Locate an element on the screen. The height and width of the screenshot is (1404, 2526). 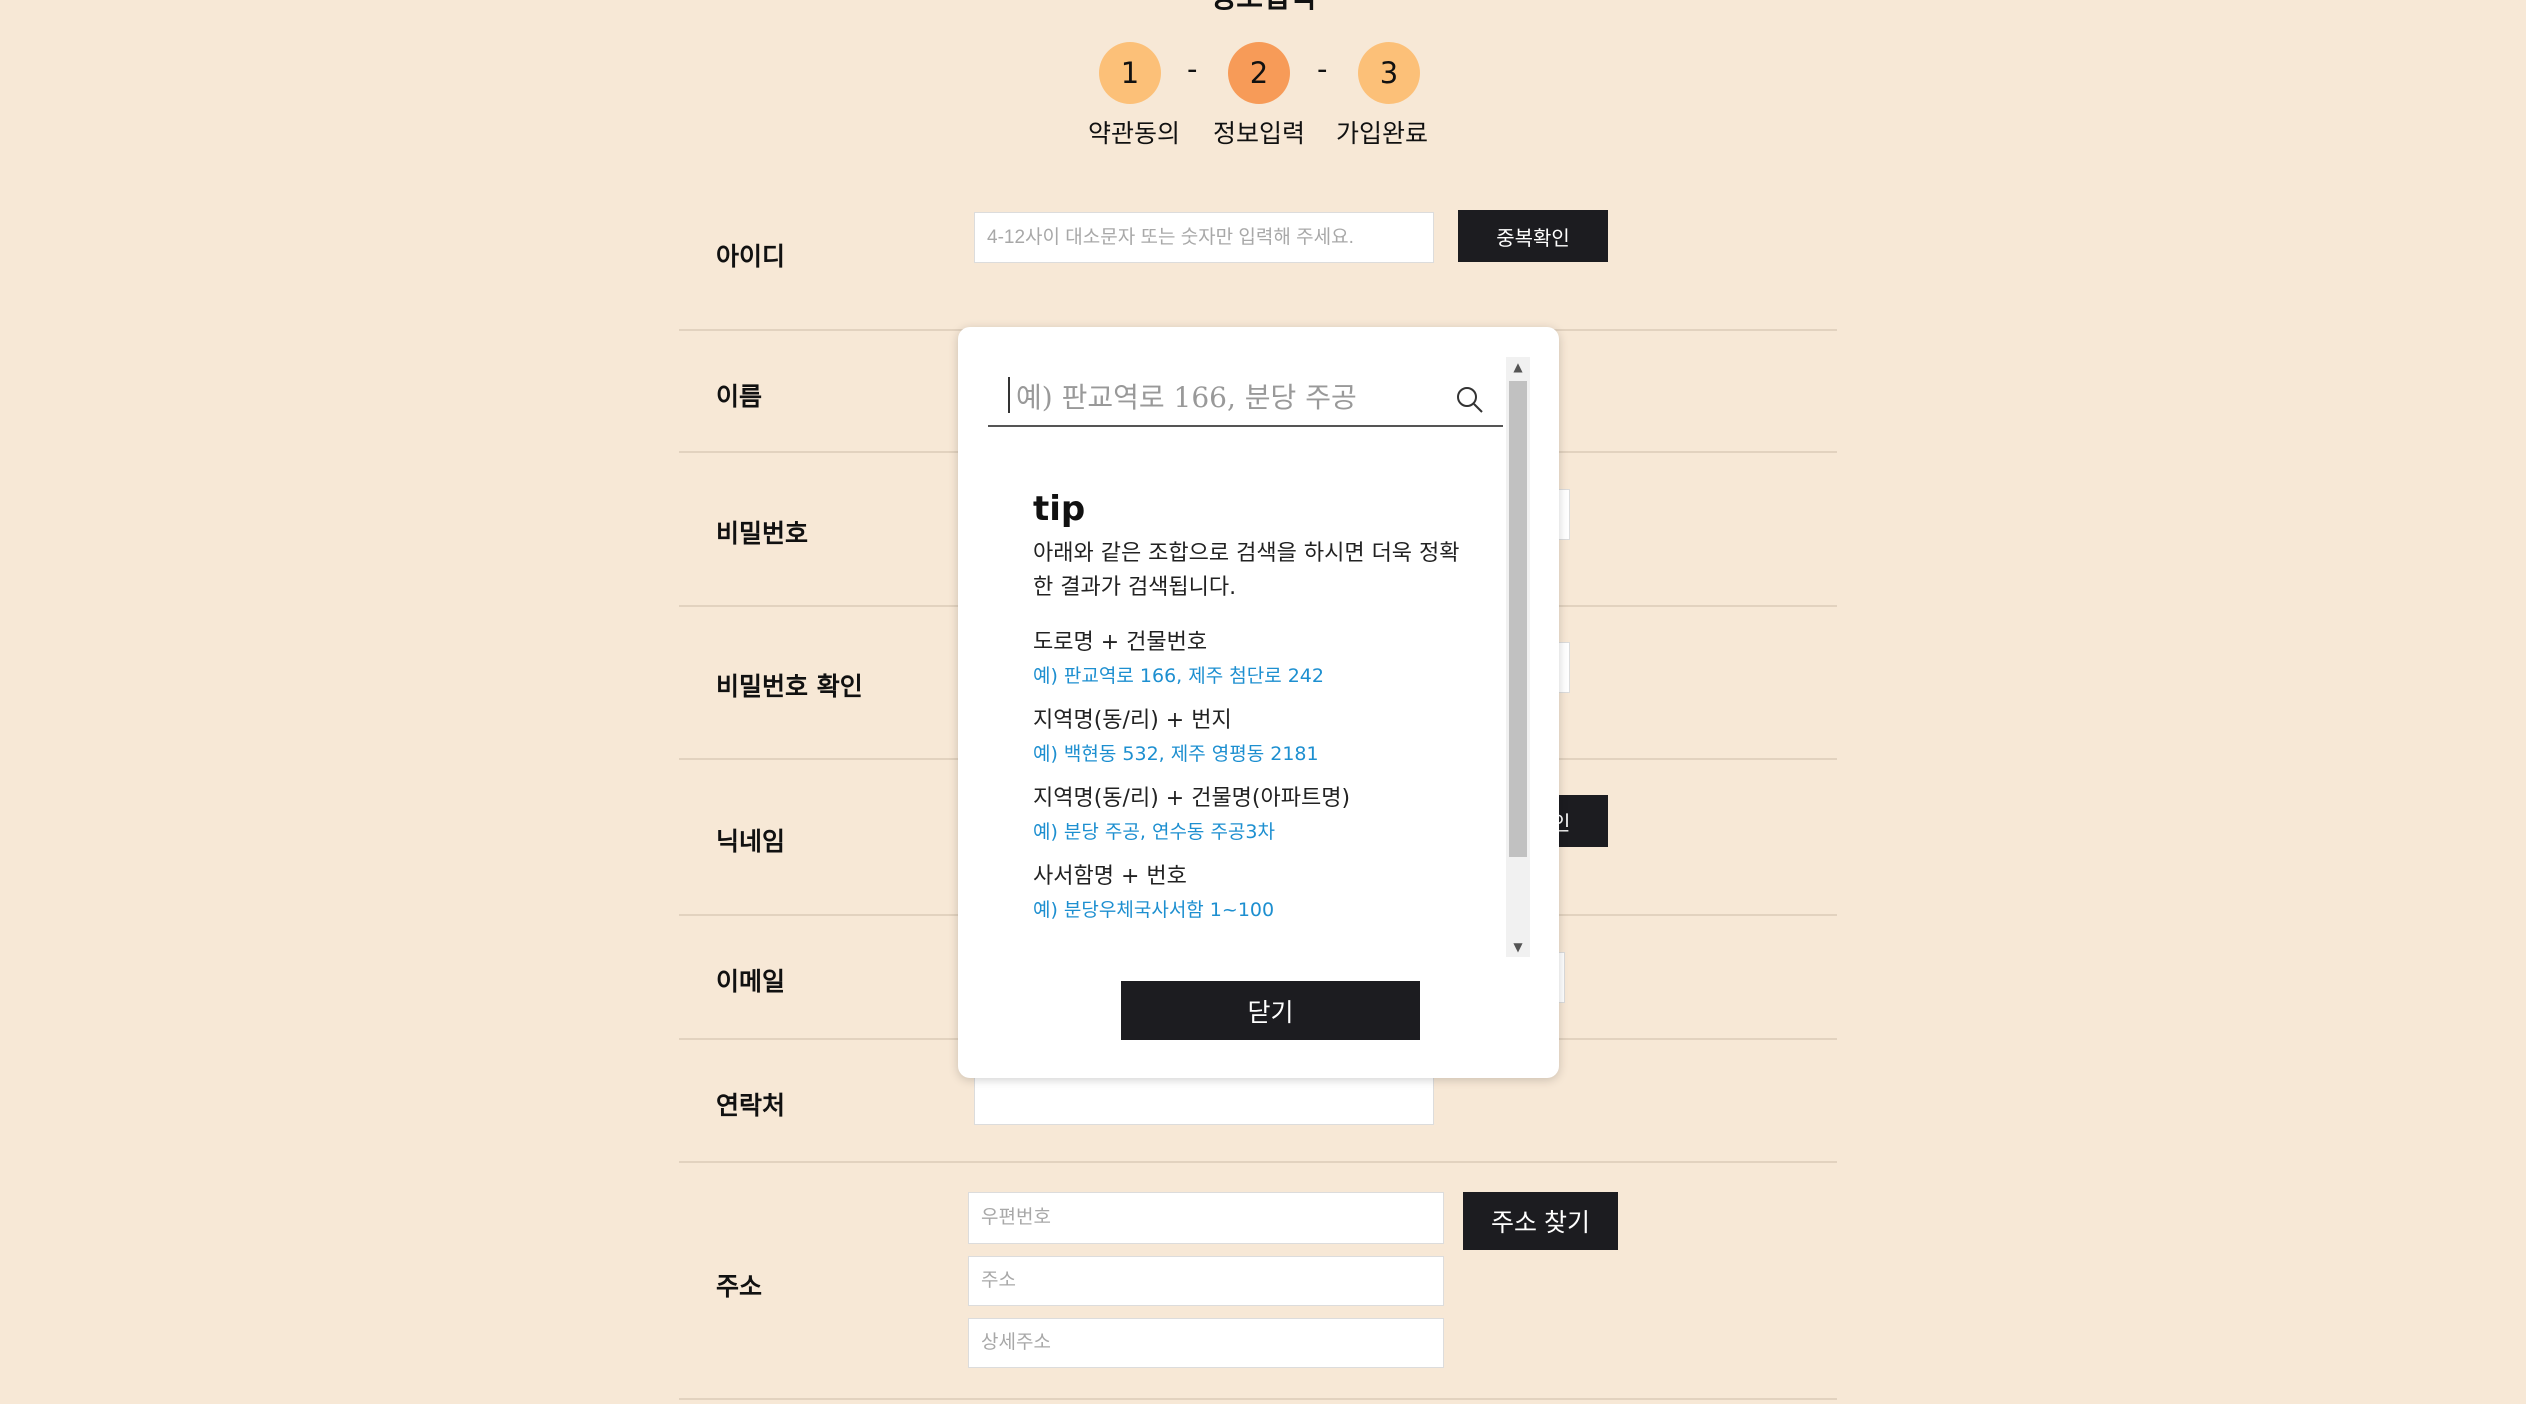
step-2-circle: 2 is located at coordinates (1259, 73).